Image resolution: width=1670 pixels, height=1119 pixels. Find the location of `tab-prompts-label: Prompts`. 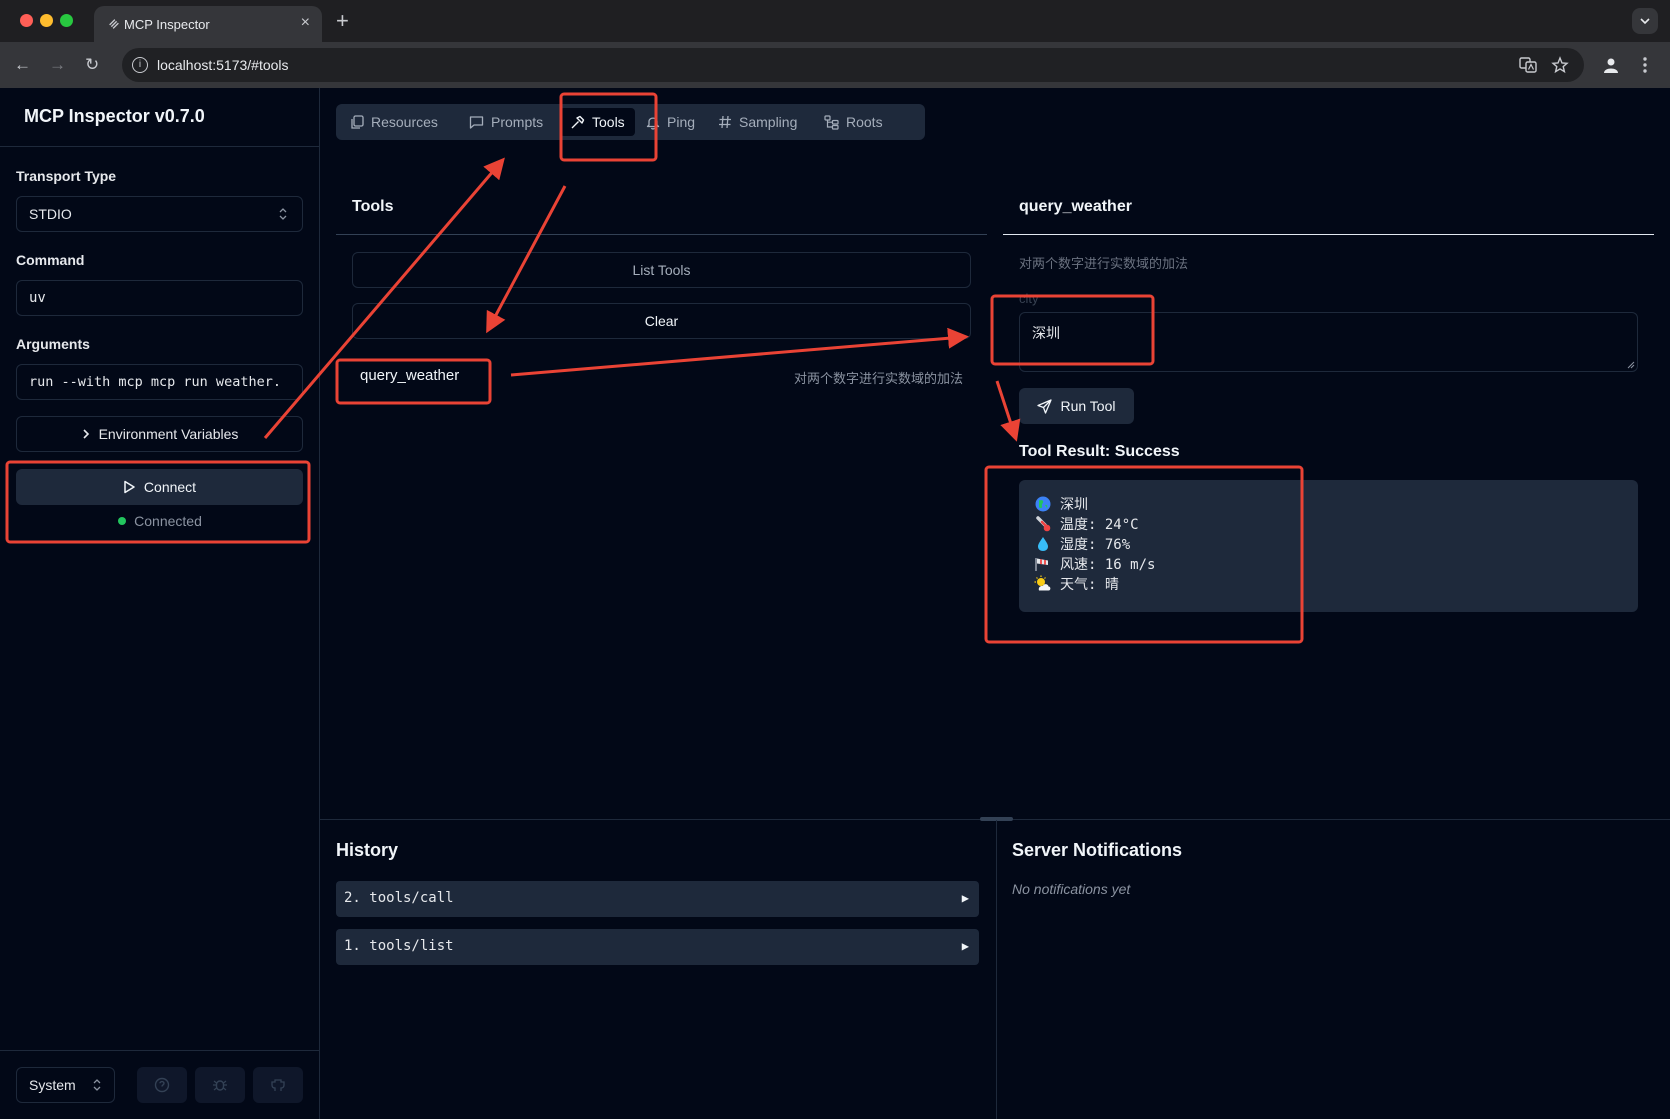

tab-prompts-label: Prompts is located at coordinates (517, 122).